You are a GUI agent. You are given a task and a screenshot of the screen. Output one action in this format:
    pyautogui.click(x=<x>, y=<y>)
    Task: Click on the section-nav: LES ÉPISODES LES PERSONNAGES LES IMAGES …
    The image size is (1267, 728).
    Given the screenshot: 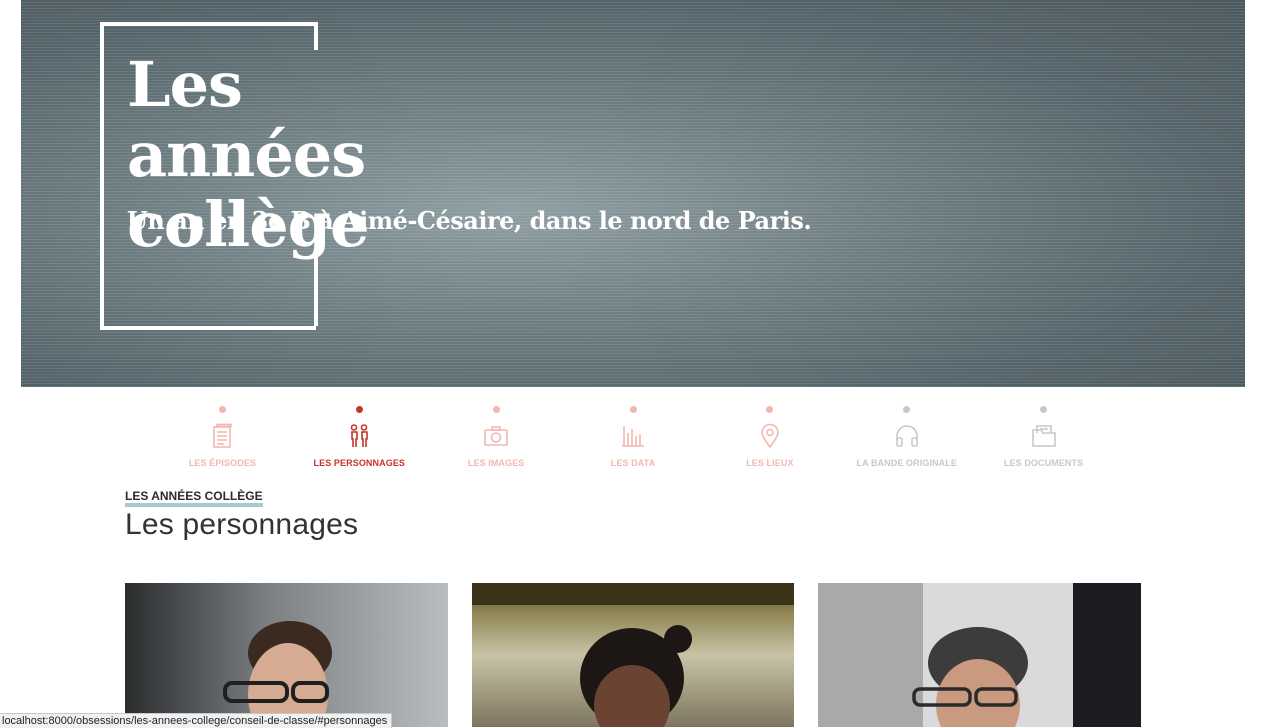 What is the action you would take?
    pyautogui.click(x=633, y=438)
    